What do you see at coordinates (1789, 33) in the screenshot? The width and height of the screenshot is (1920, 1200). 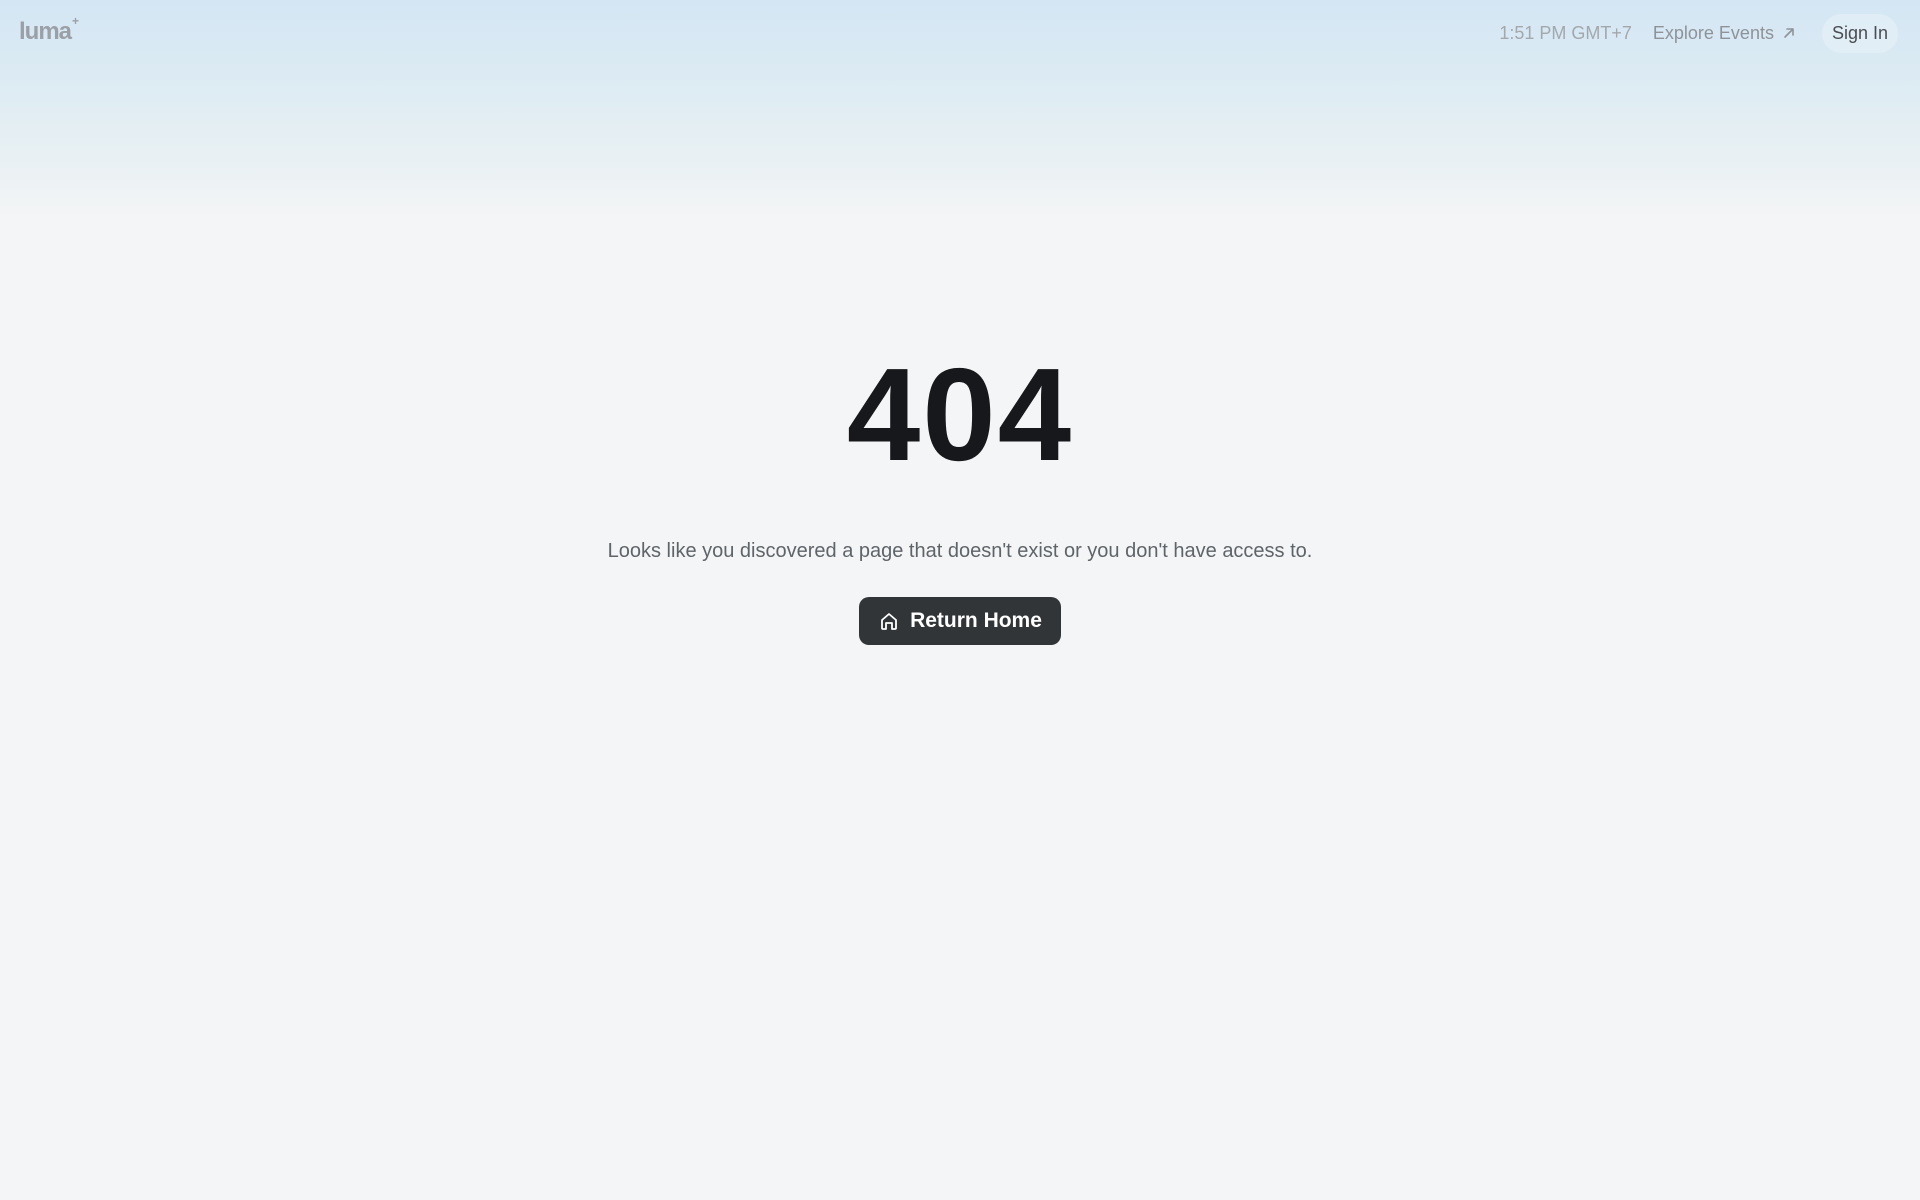 I see `arrow-up-right-icon` at bounding box center [1789, 33].